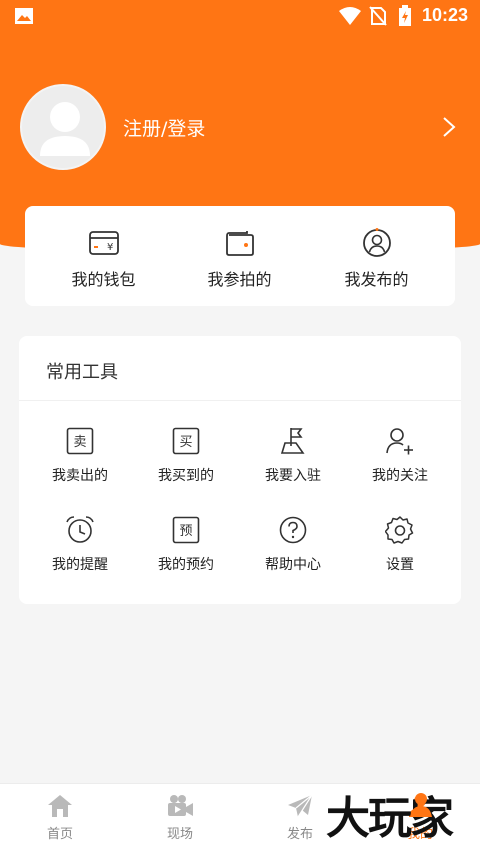  Describe the element at coordinates (180, 817) in the screenshot. I see `tab-live: 现场` at that location.